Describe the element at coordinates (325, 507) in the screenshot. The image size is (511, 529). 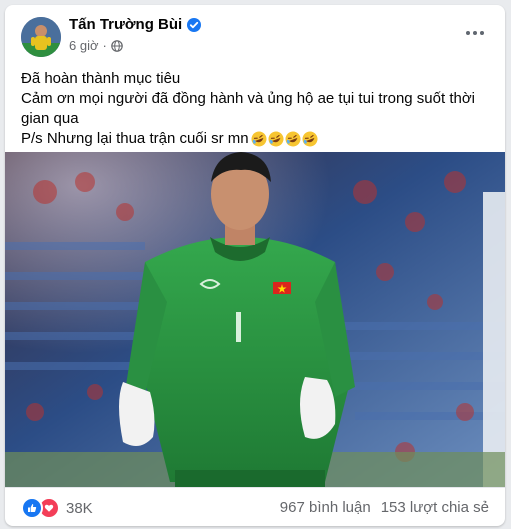
I see `comments-link: 967 bình luận` at that location.